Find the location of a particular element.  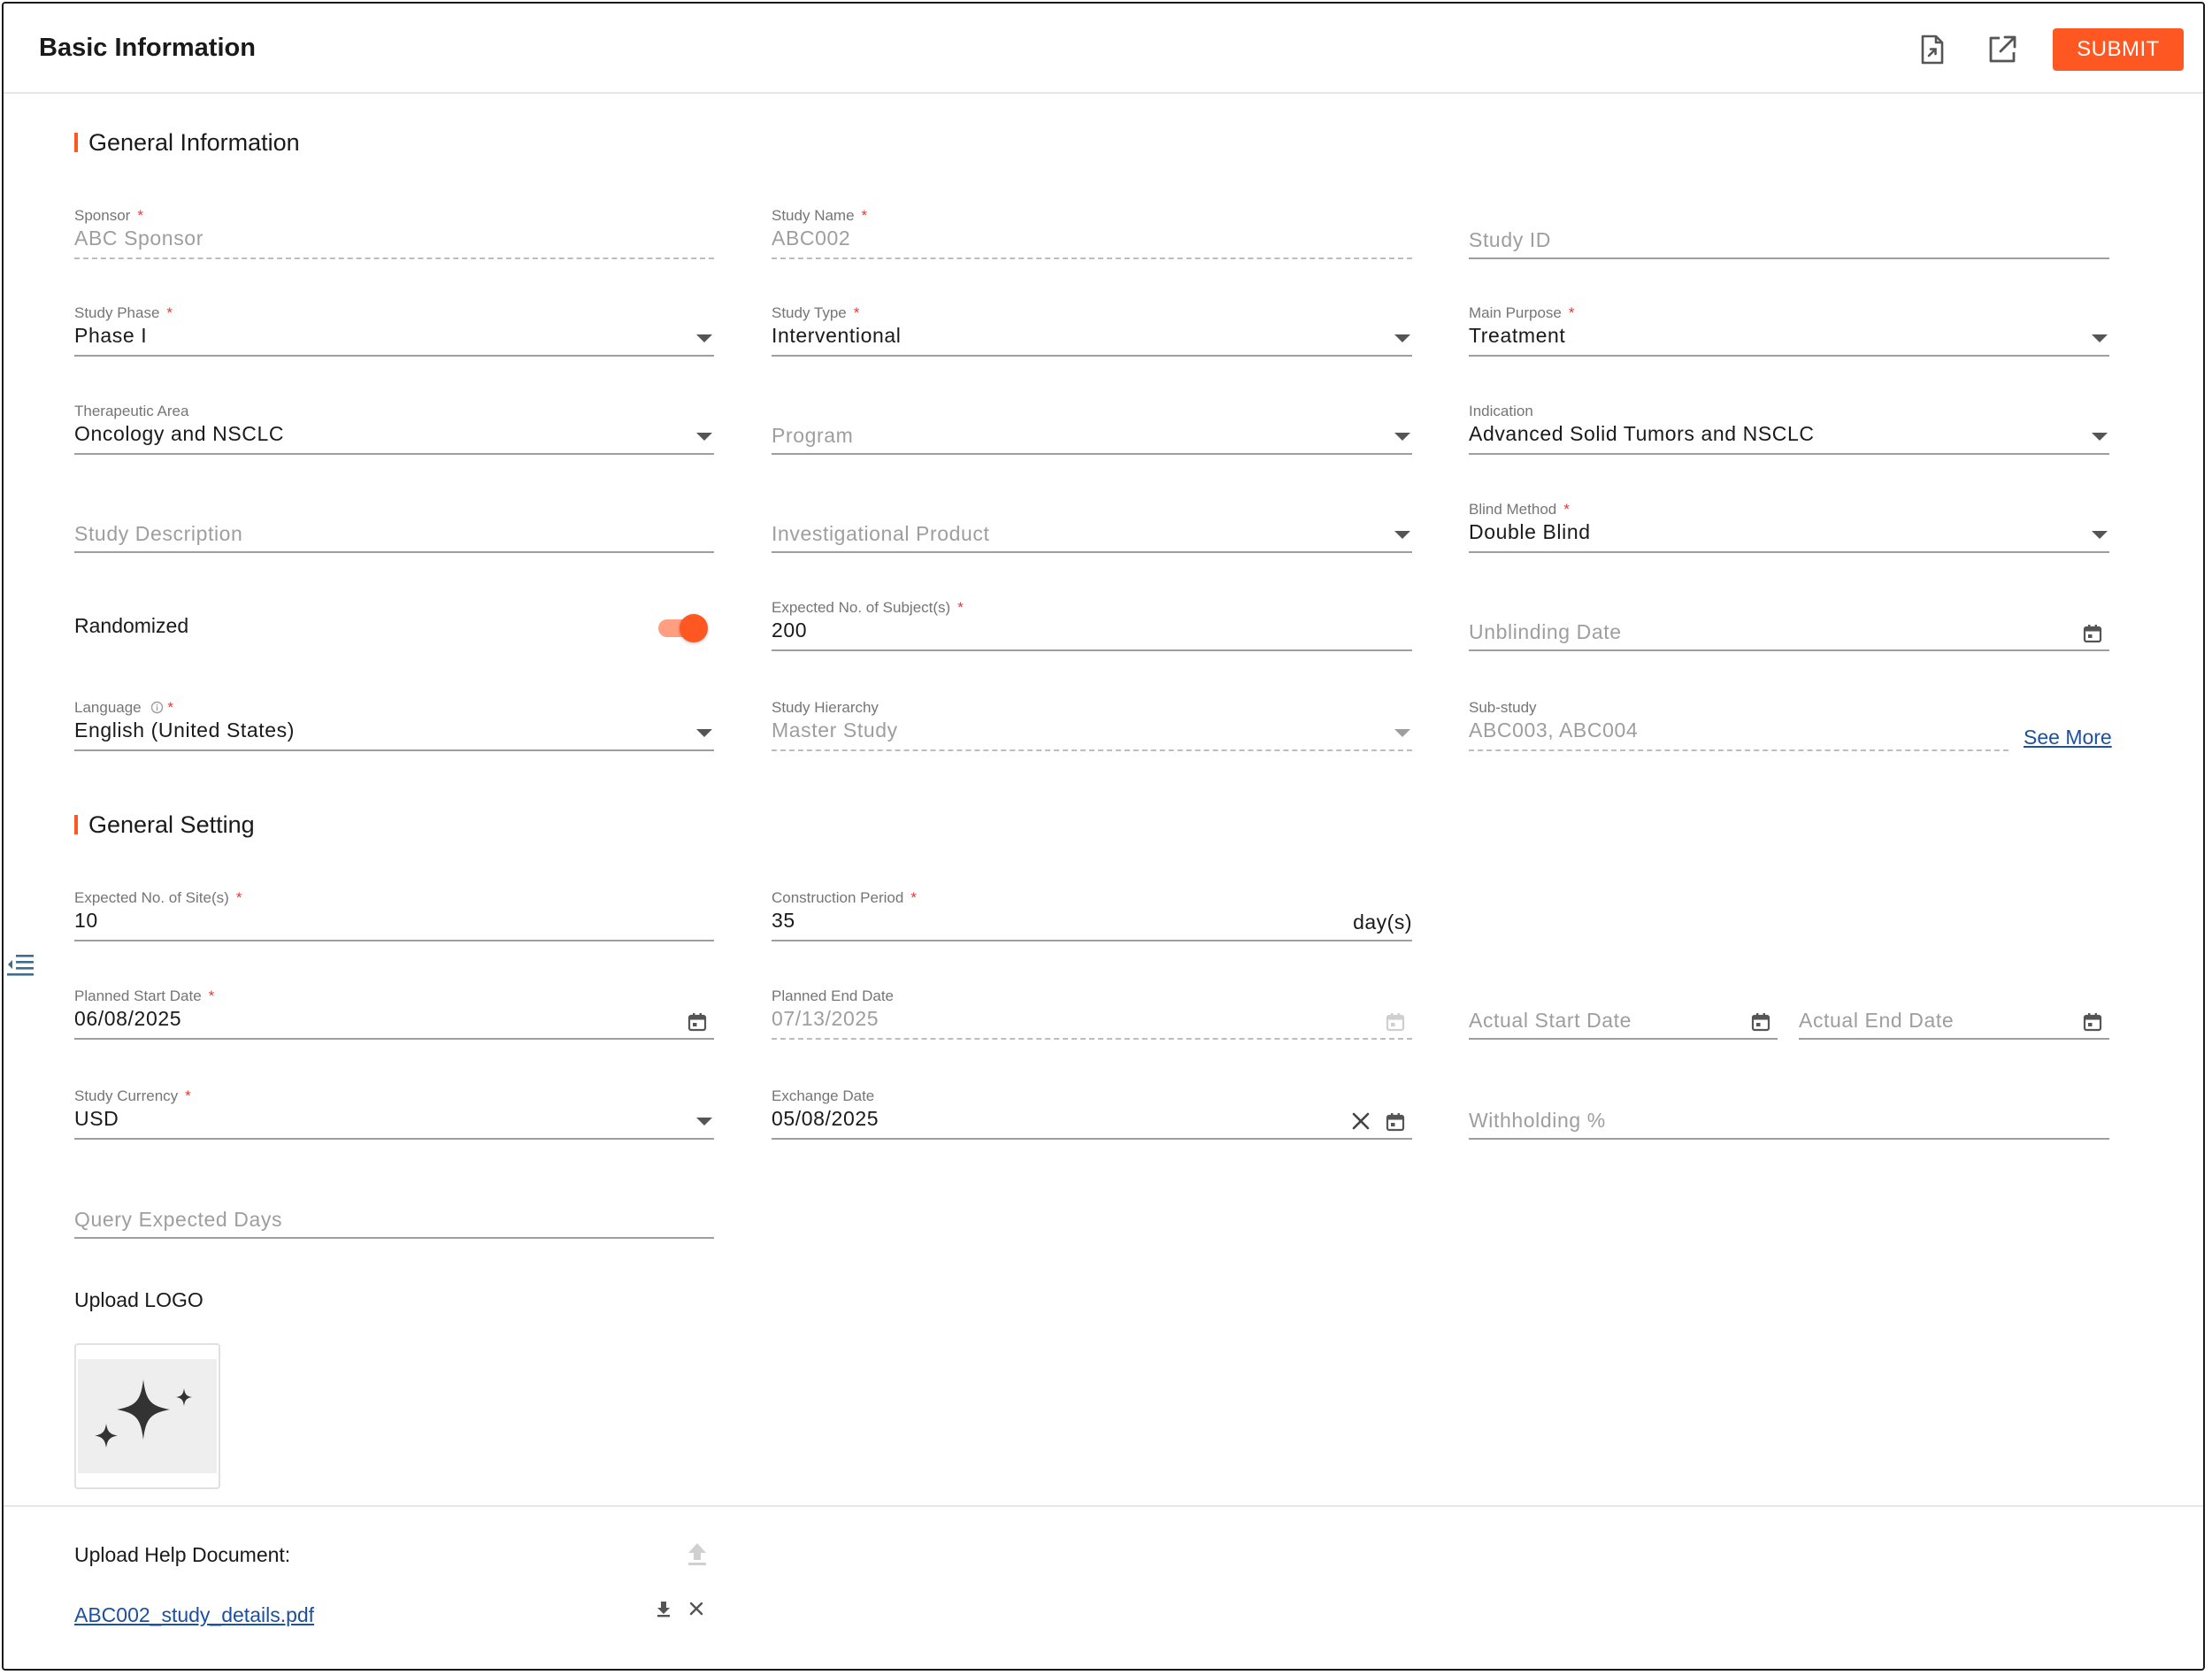

sidebar-toggle-icon is located at coordinates (20, 965).